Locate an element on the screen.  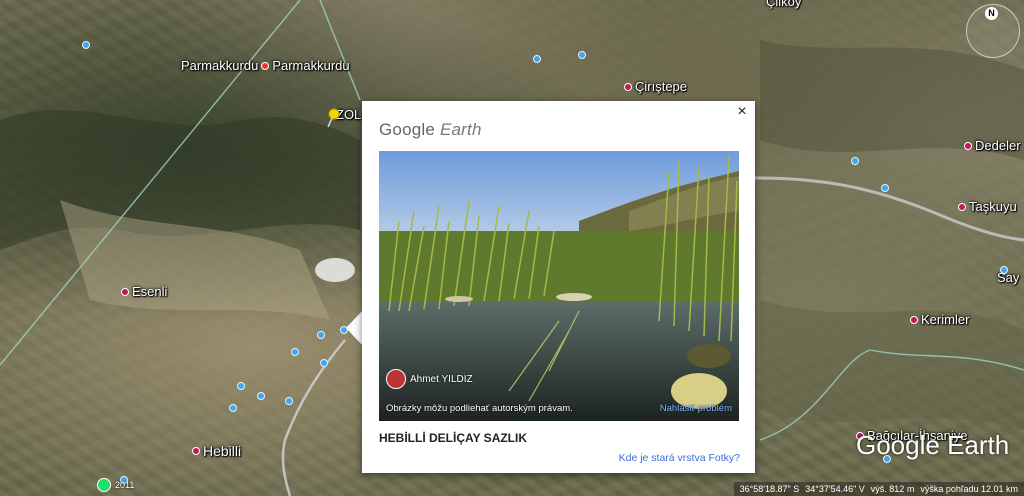
photo-author: Ahmet YILDIZ is located at coordinates (429, 379).